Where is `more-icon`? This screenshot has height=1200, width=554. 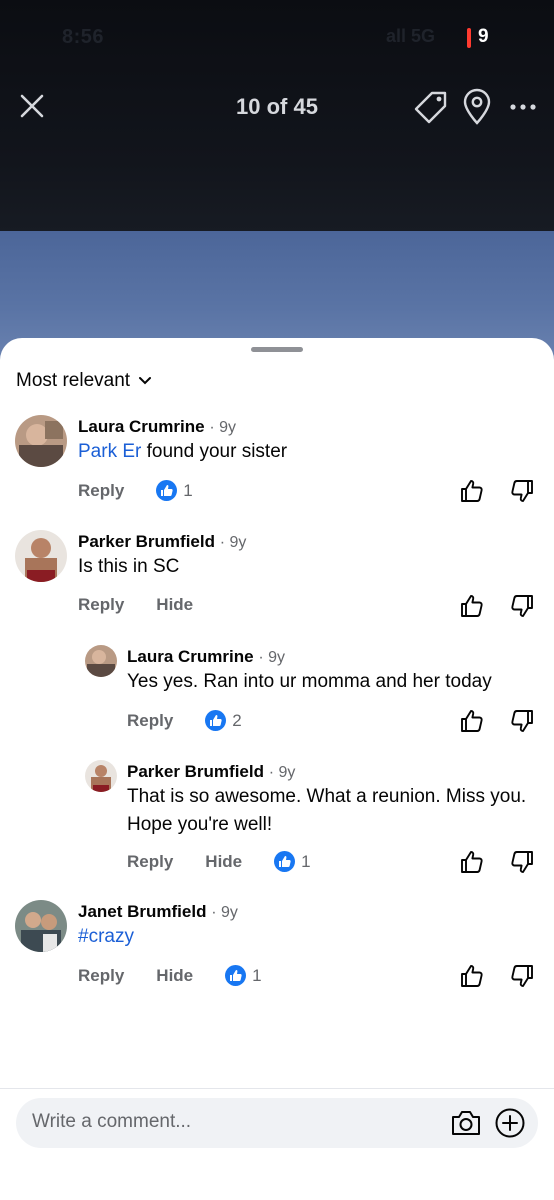 more-icon is located at coordinates (523, 107).